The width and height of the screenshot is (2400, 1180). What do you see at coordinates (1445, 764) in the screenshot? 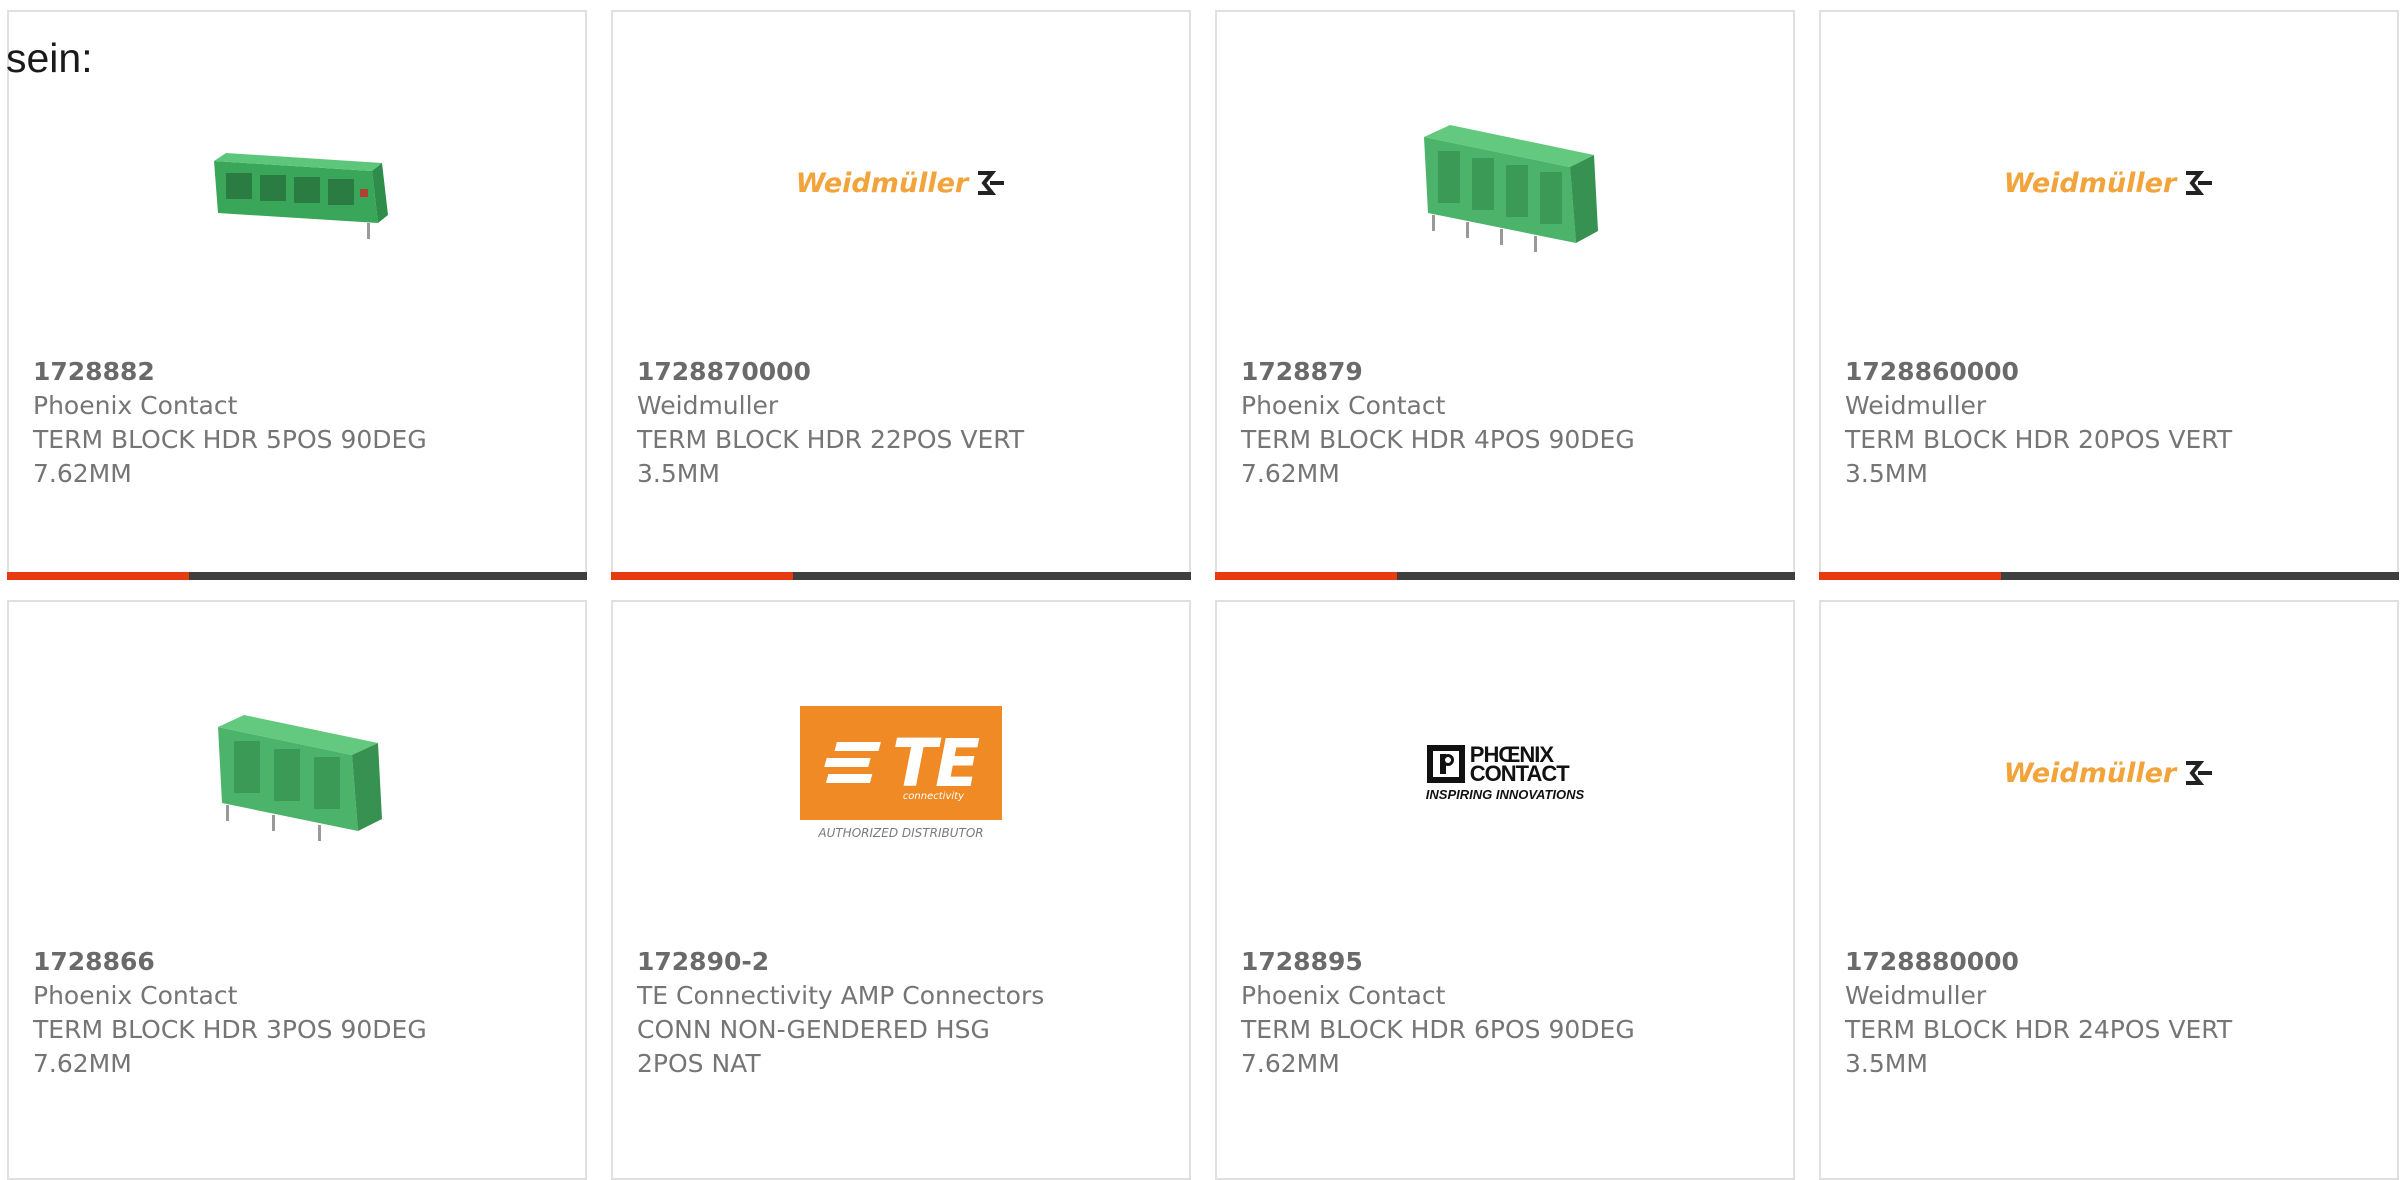
I see `phoenix-mark-icon` at bounding box center [1445, 764].